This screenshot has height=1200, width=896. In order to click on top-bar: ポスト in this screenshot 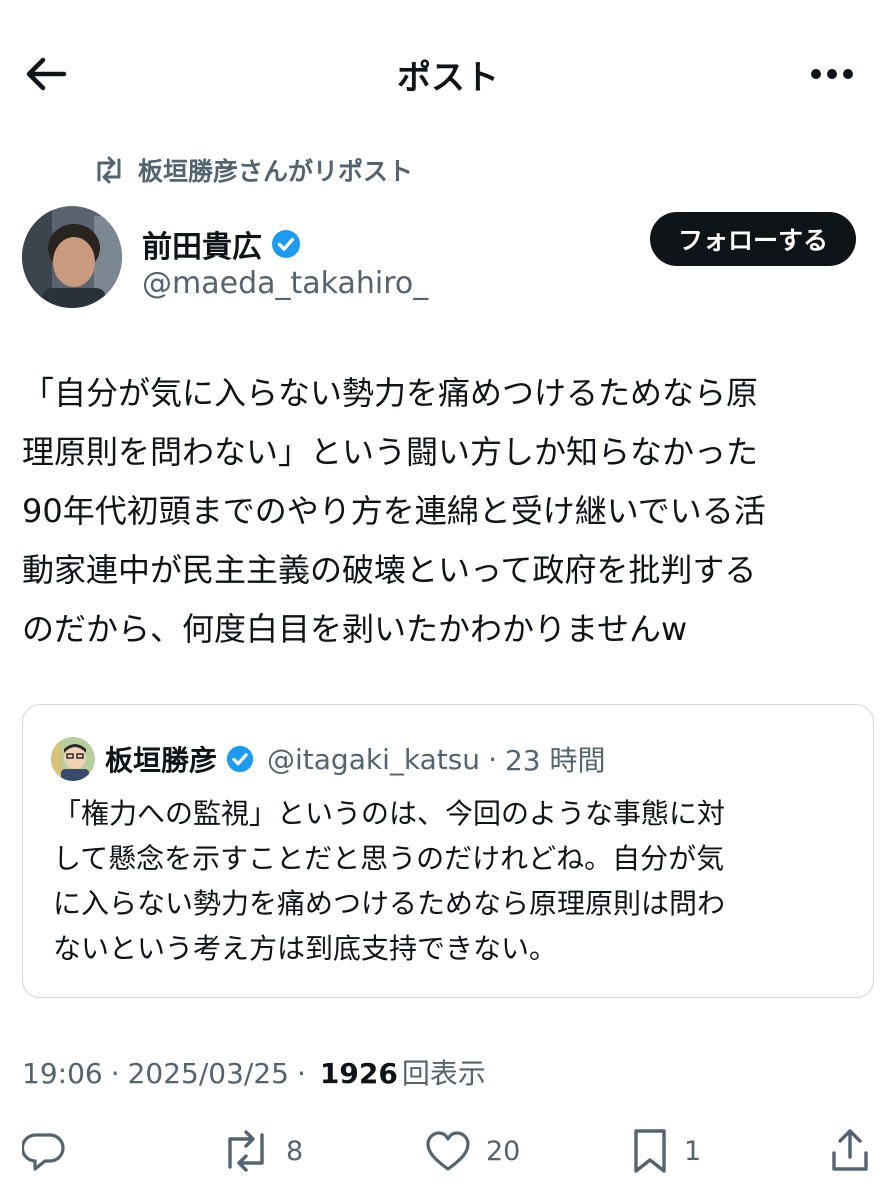, I will do `click(448, 75)`.